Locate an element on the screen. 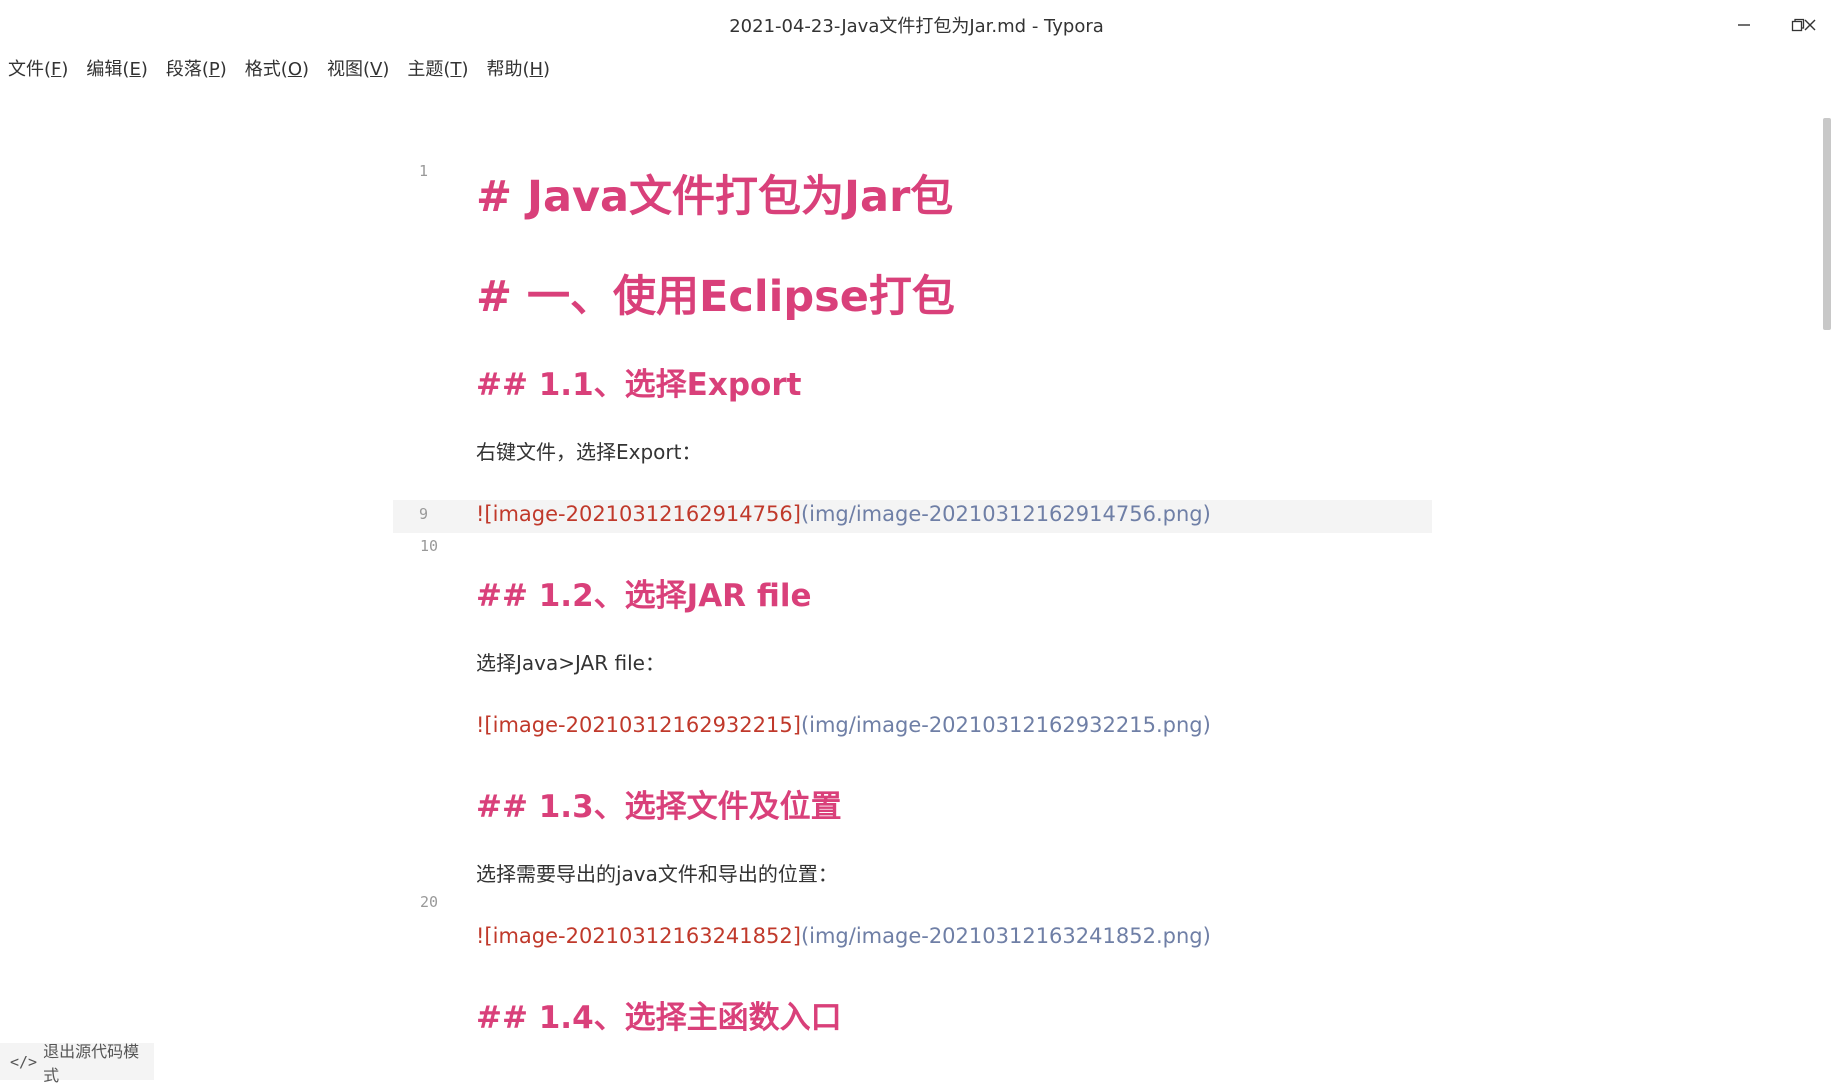 The image size is (1833, 1086). line-number: 1 is located at coordinates (423, 171).